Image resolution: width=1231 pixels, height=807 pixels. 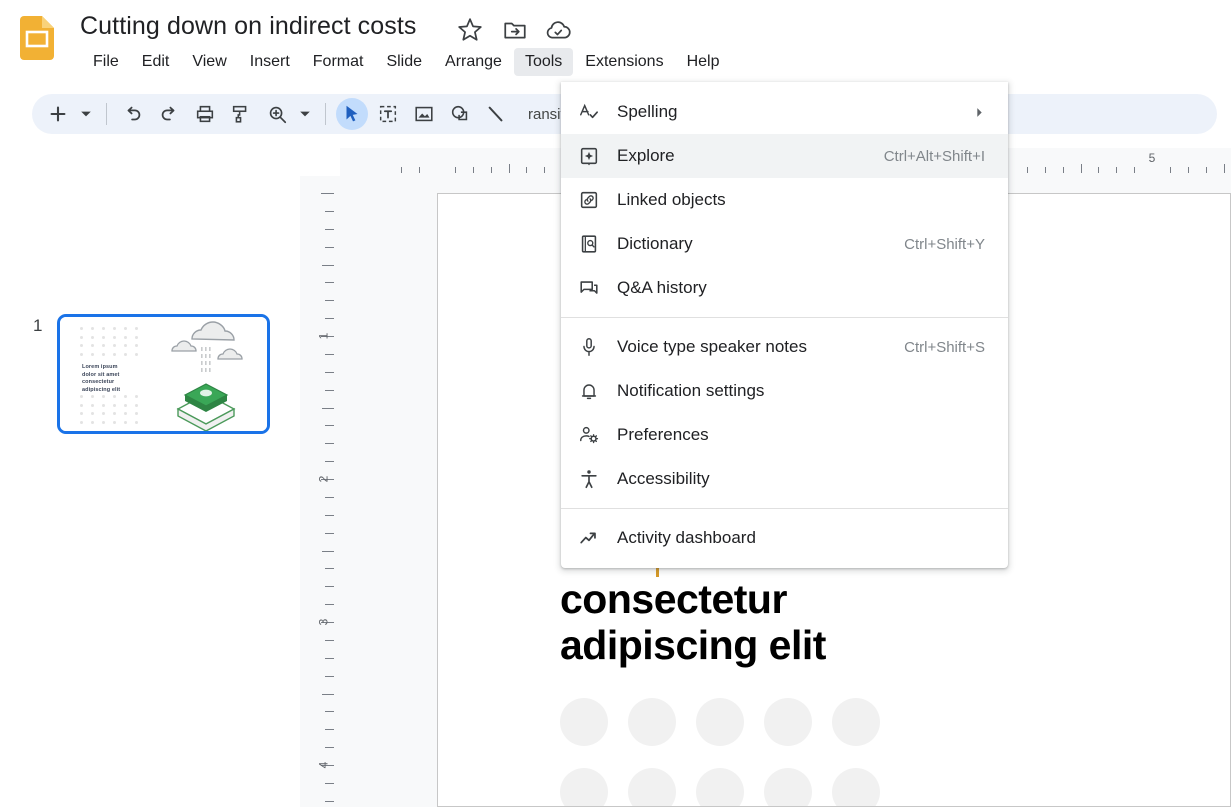 I want to click on line-icon, so click(x=496, y=114).